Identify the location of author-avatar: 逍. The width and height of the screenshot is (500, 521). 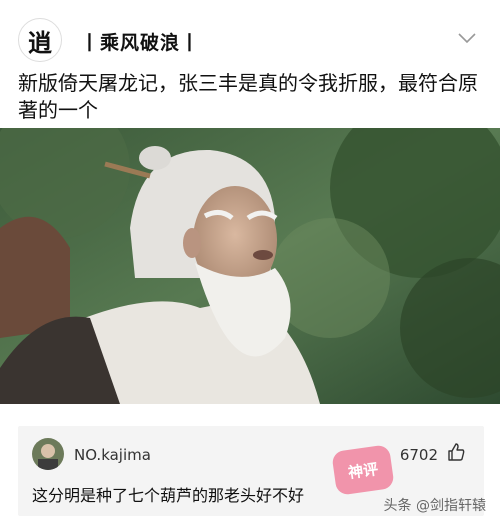
(40, 40).